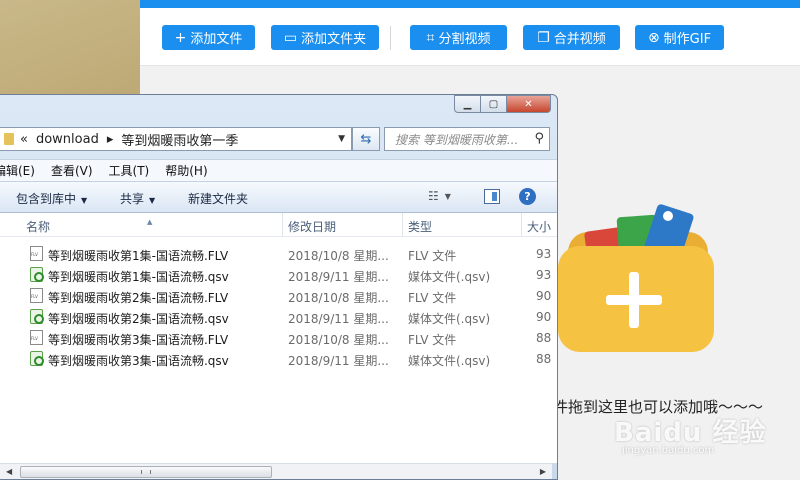 Image resolution: width=800 pixels, height=480 pixels. What do you see at coordinates (67, 139) in the screenshot?
I see `breadcrumb-download: download` at bounding box center [67, 139].